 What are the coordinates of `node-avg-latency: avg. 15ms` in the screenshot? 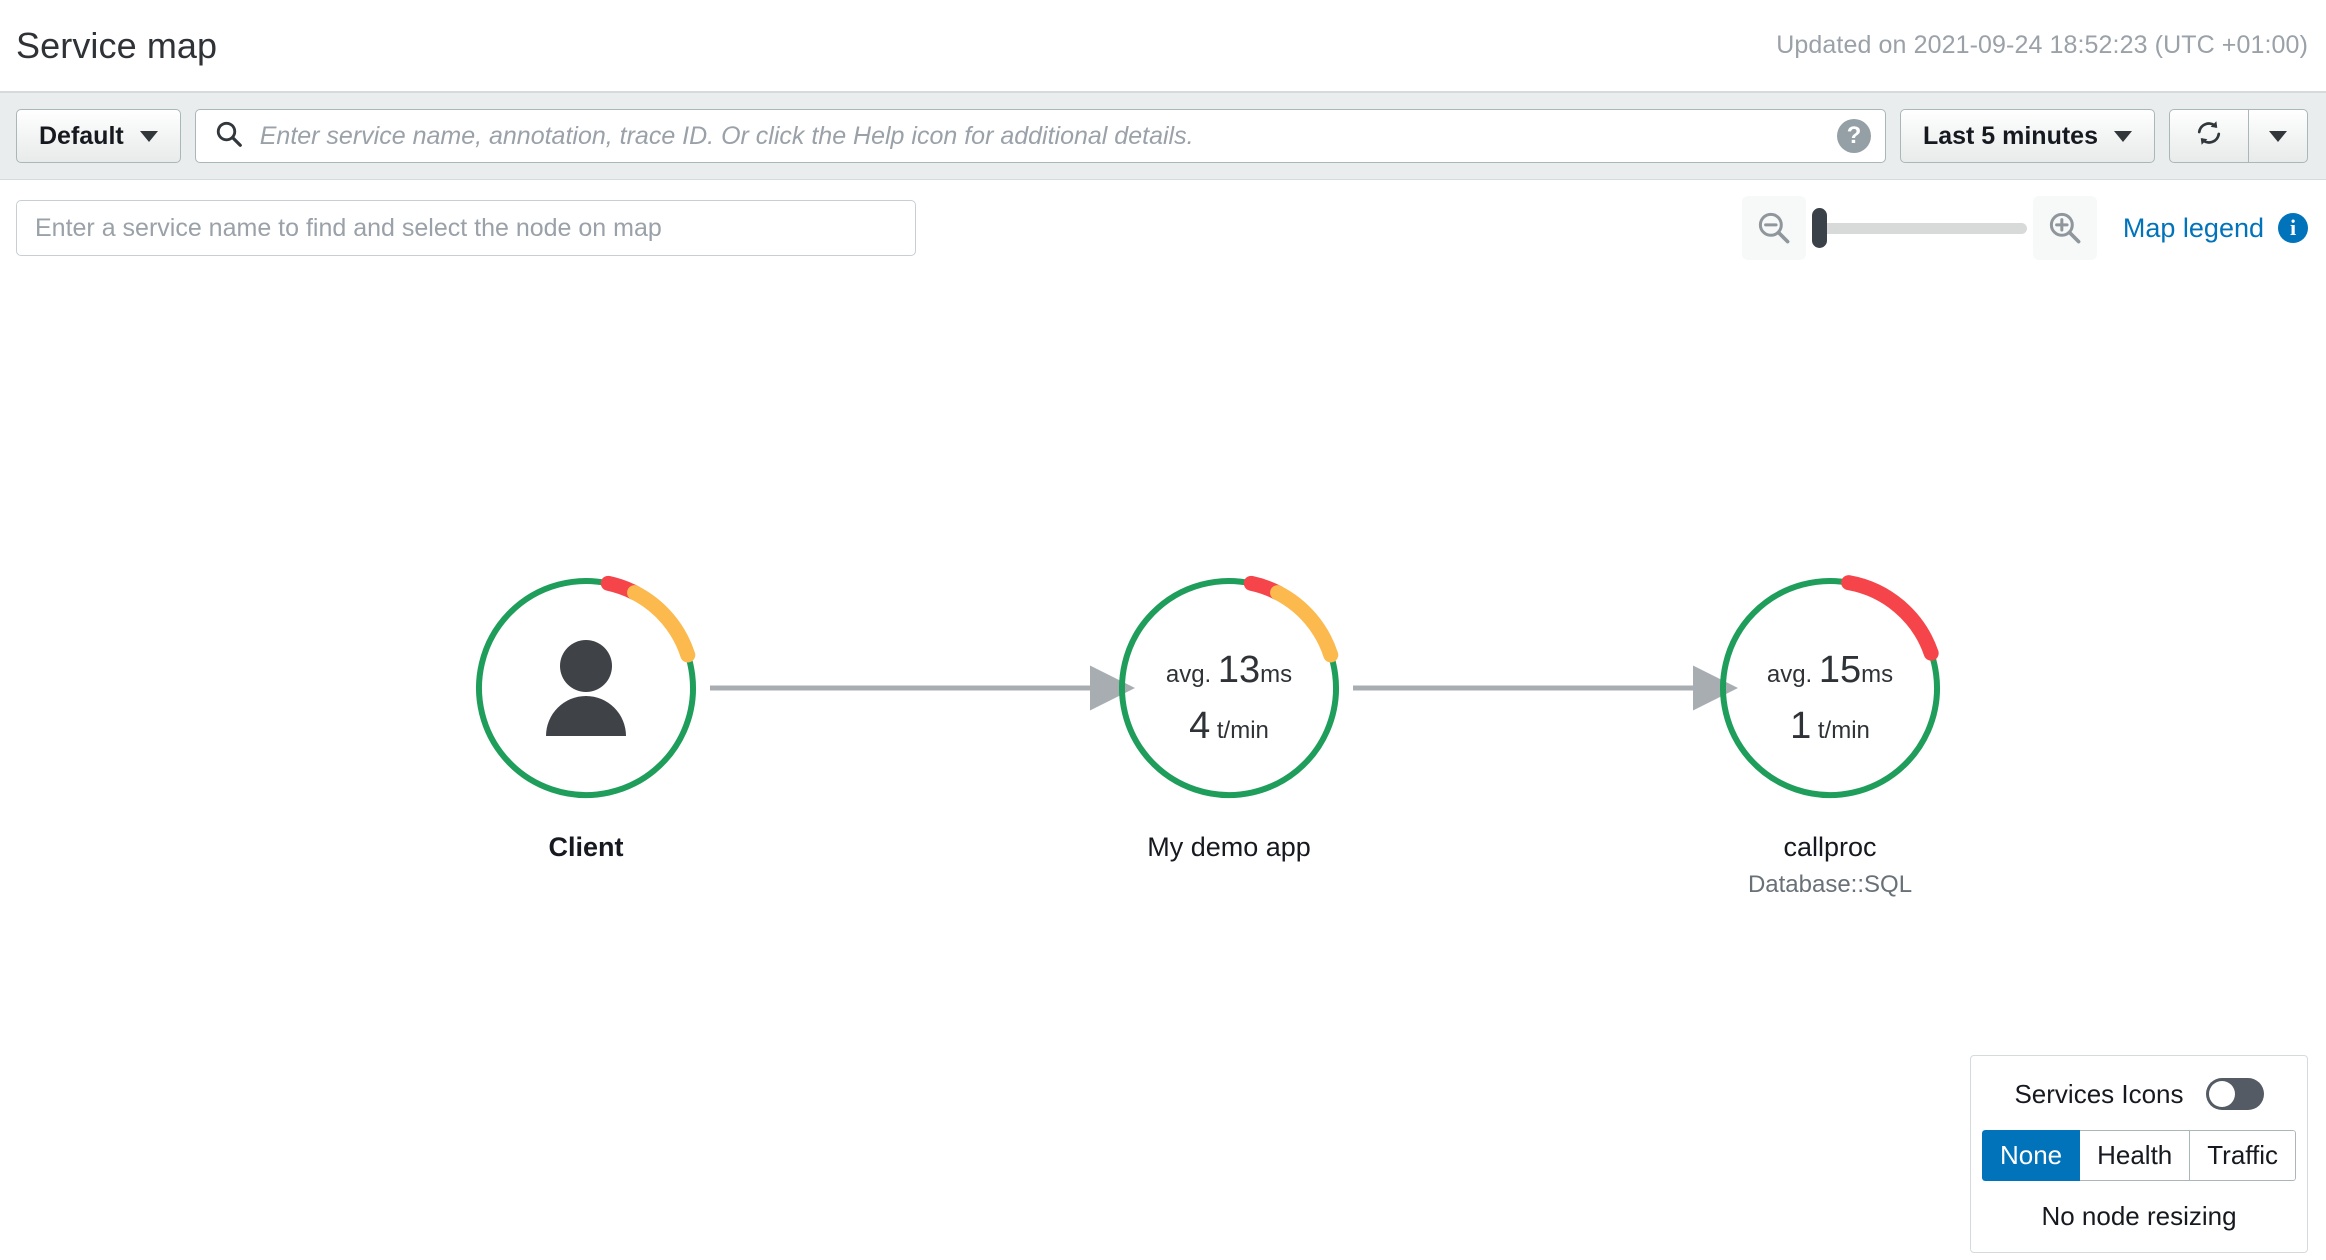 It's located at (1830, 670).